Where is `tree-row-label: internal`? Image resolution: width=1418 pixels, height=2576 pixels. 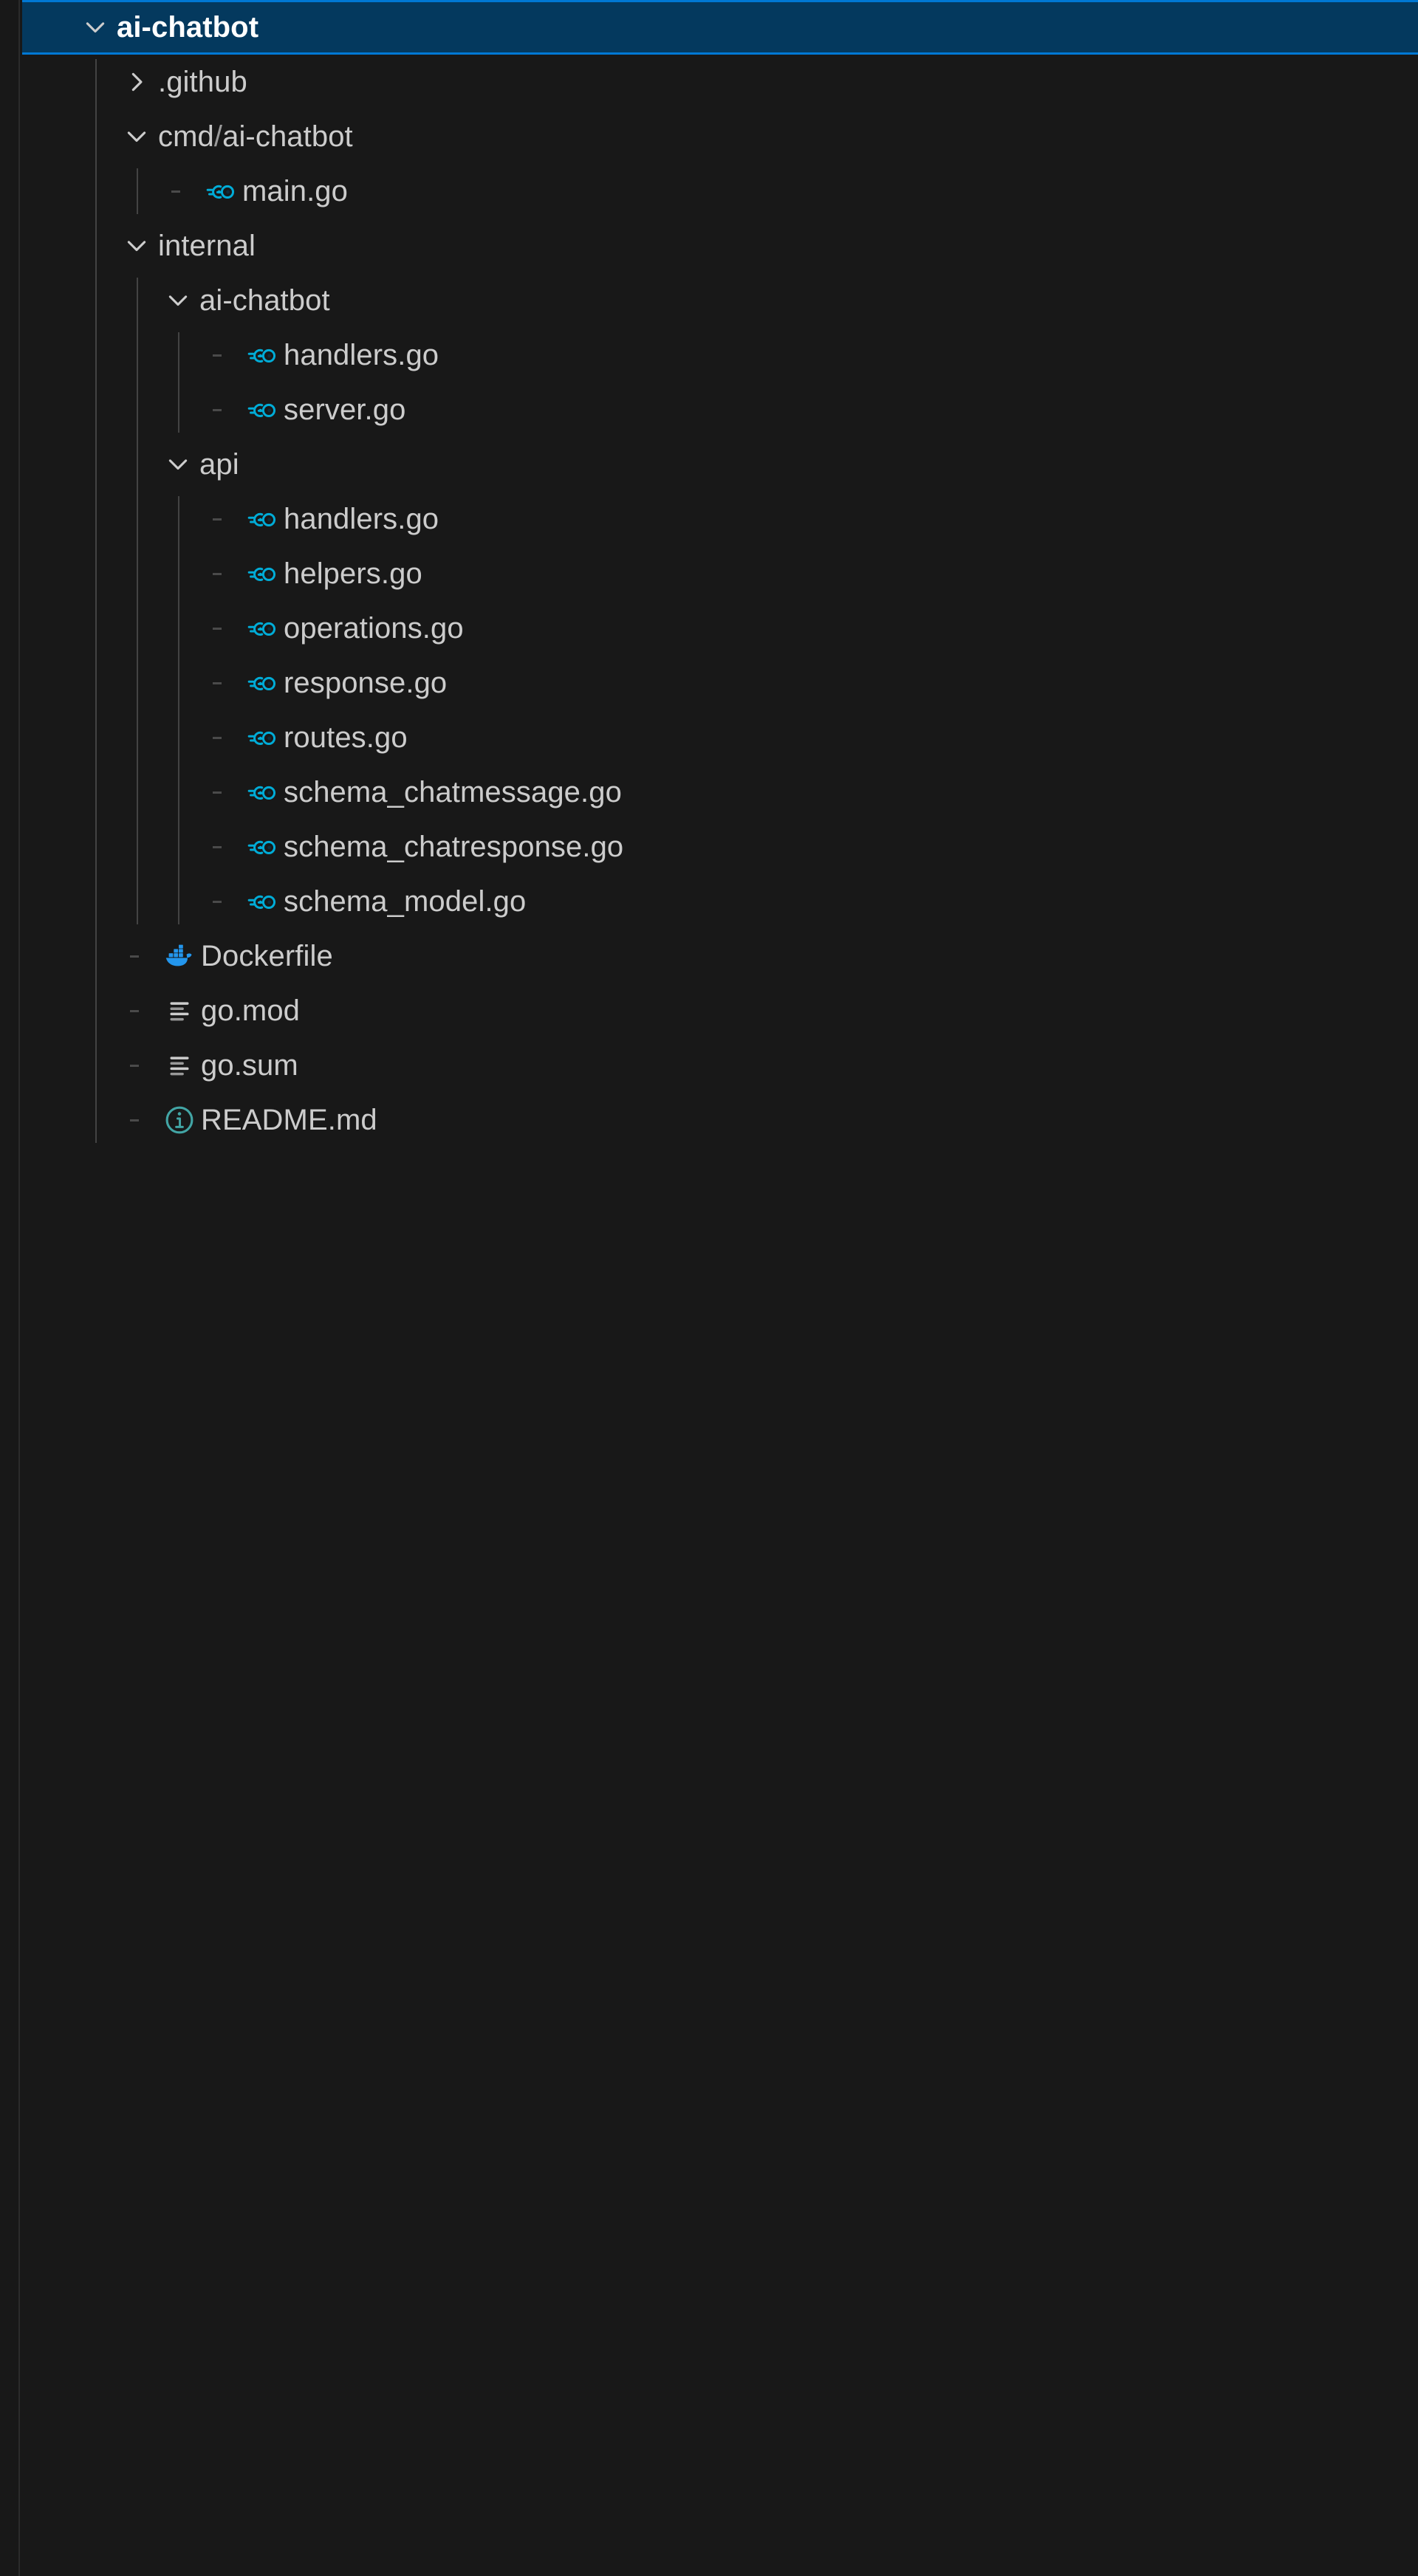 tree-row-label: internal is located at coordinates (207, 246).